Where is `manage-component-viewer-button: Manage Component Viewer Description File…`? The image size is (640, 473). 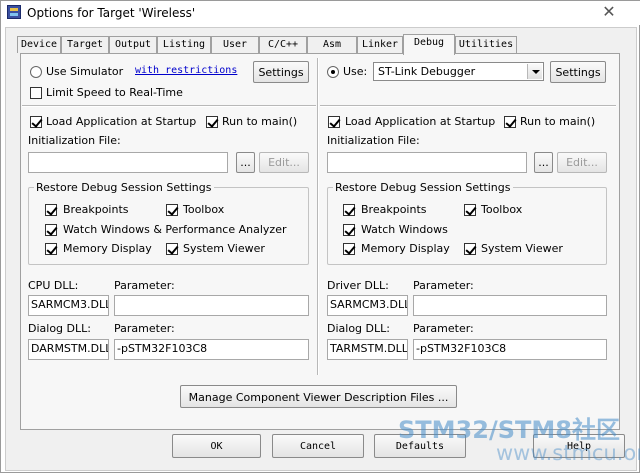 manage-component-viewer-button: Manage Component Viewer Description File… is located at coordinates (318, 396).